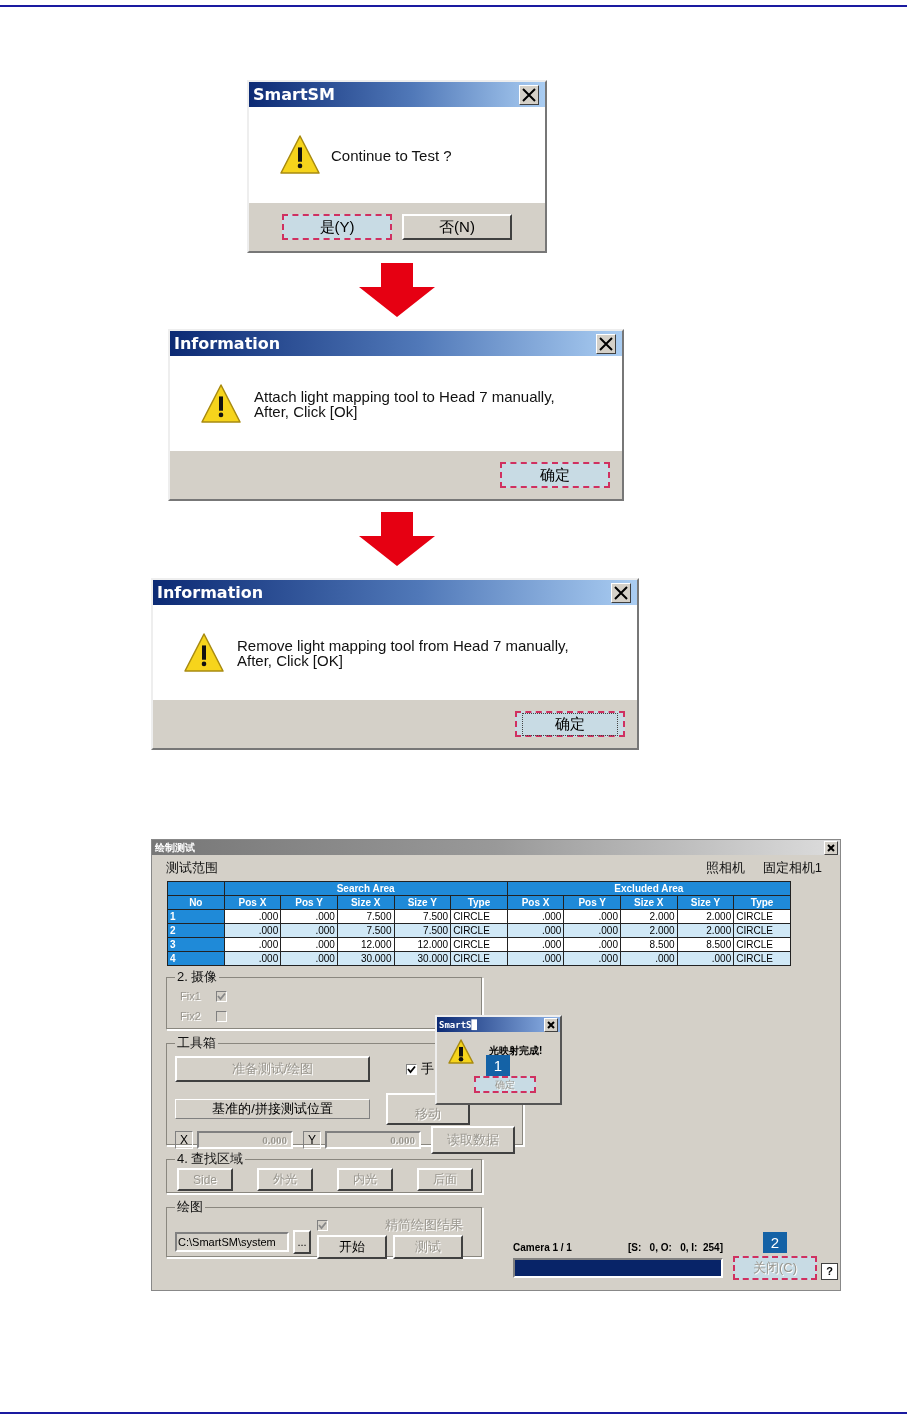  What do you see at coordinates (210, 1159) in the screenshot?
I see `group-title: 4. 查找区域` at bounding box center [210, 1159].